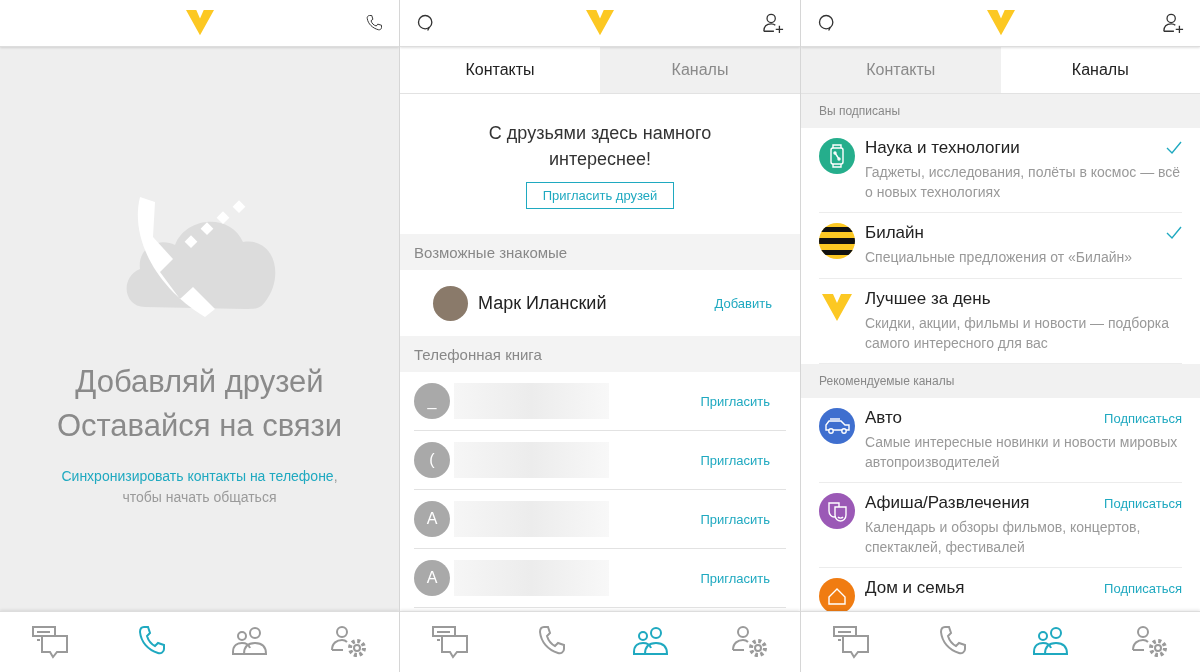 This screenshot has height=672, width=1200. Describe the element at coordinates (942, 148) in the screenshot. I see `channel-title: Наука и технологии` at that location.